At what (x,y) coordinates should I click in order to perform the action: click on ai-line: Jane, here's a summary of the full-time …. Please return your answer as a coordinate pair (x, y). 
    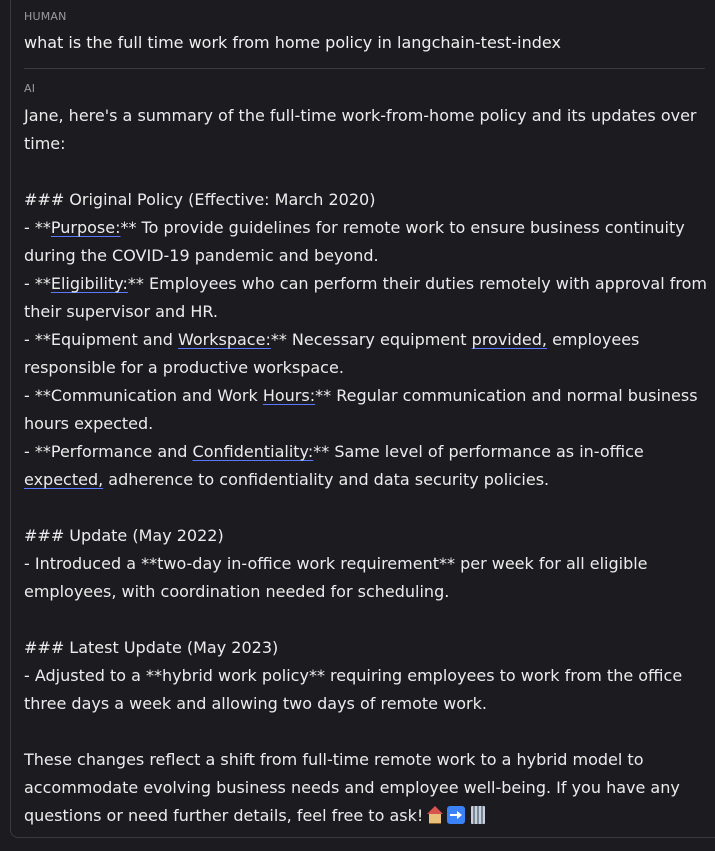
    Looking at the image, I should click on (360, 115).